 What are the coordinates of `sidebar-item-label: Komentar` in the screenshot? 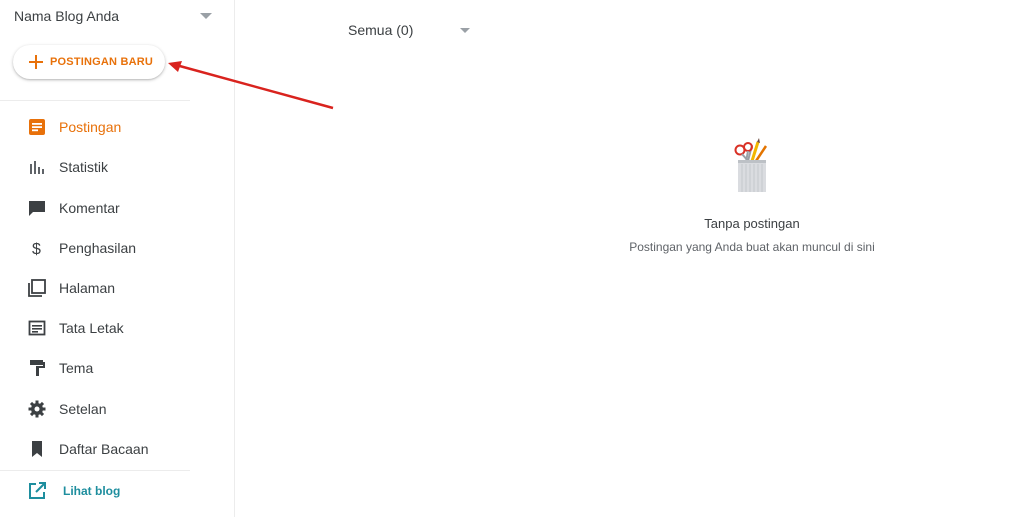 It's located at (89, 208).